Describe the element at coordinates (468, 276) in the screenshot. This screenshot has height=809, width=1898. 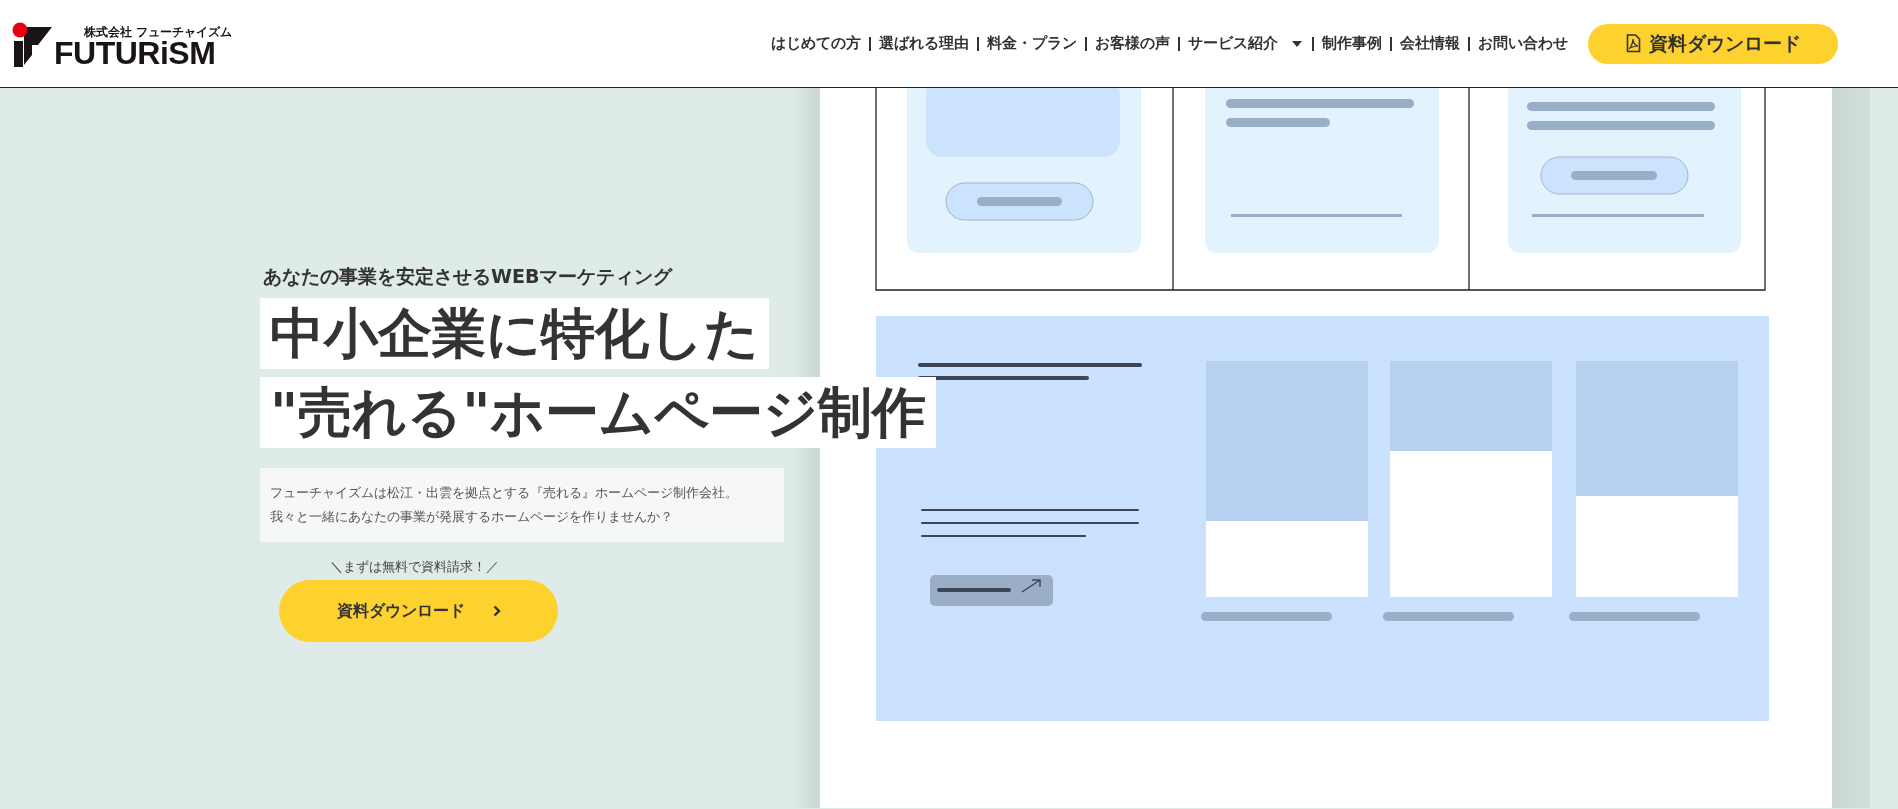
I see `hero-tagline: あなたの事業を安定させるWEBマーケティング` at that location.